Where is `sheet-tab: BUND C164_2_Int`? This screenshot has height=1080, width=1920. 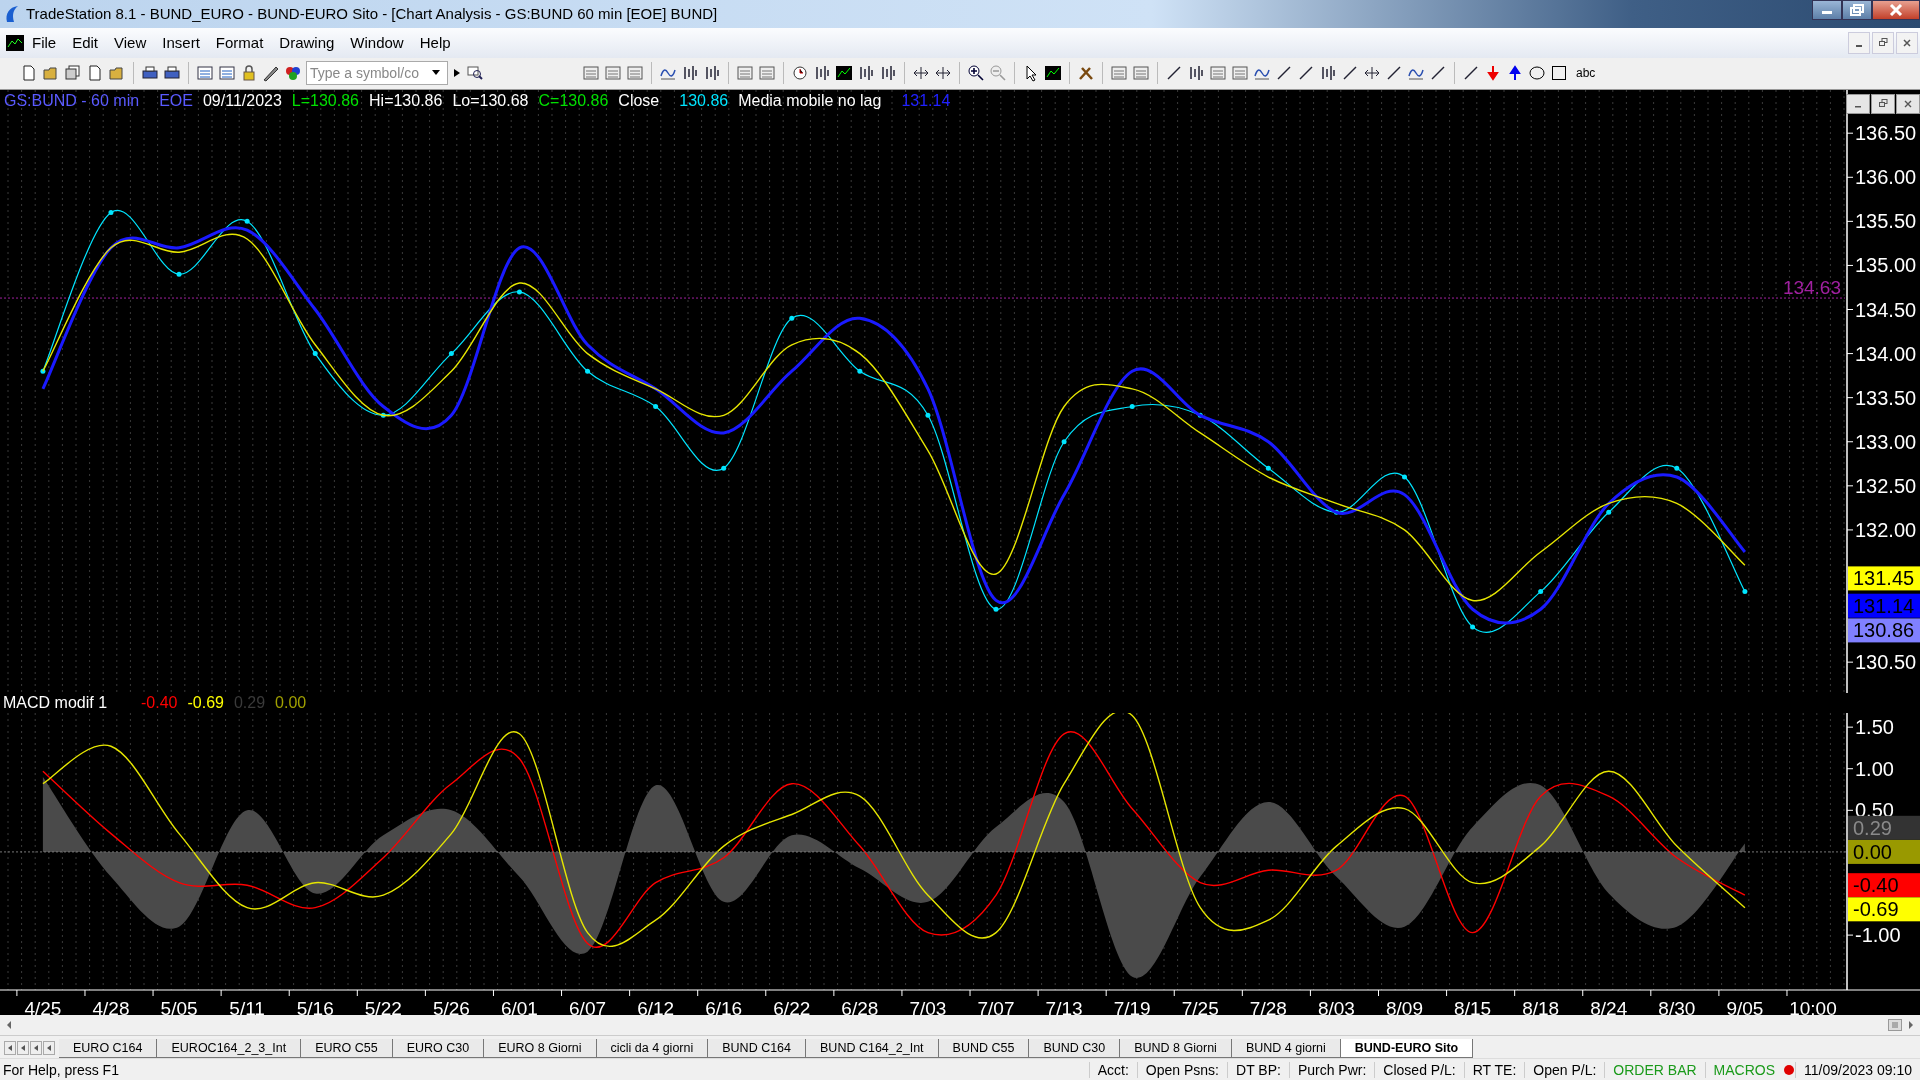
sheet-tab: BUND C164_2_Int is located at coordinates (872, 1049).